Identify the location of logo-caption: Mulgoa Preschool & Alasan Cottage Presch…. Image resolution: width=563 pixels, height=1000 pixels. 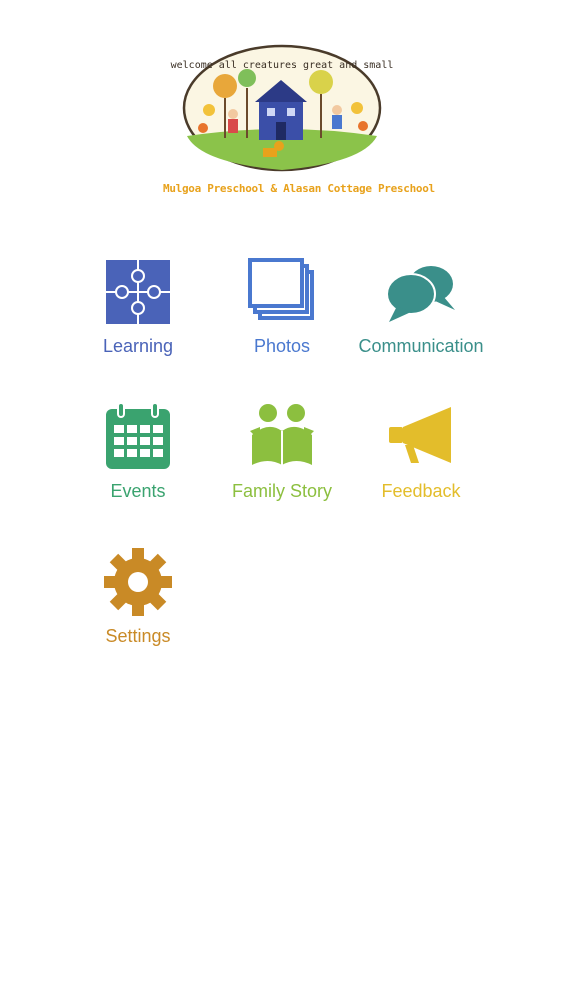
(299, 188).